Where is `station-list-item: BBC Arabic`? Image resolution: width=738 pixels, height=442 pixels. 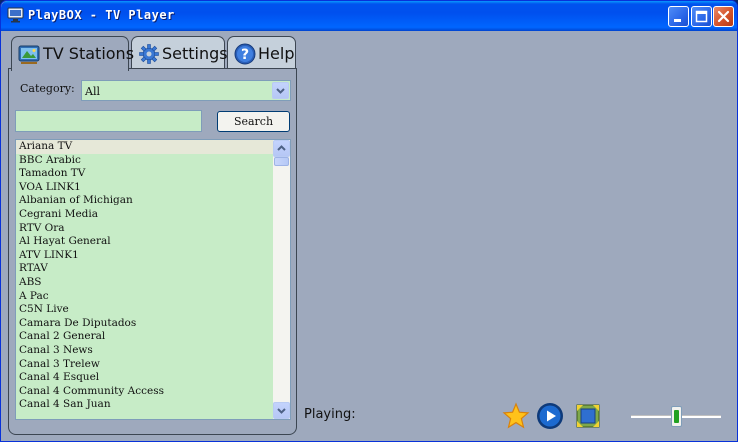 station-list-item: BBC Arabic is located at coordinates (144, 161).